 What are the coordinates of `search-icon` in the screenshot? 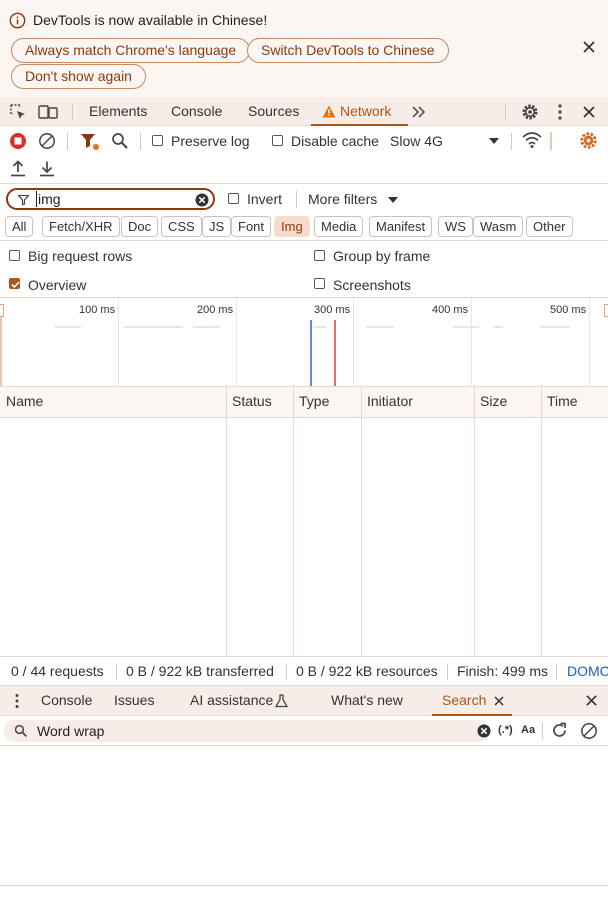 It's located at (120, 141).